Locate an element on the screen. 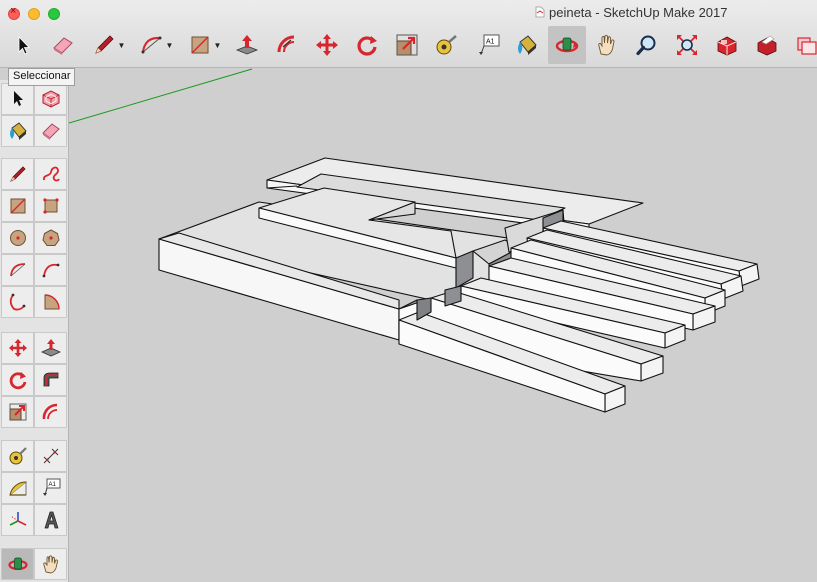  3d-warehouse-icon is located at coordinates (727, 46).